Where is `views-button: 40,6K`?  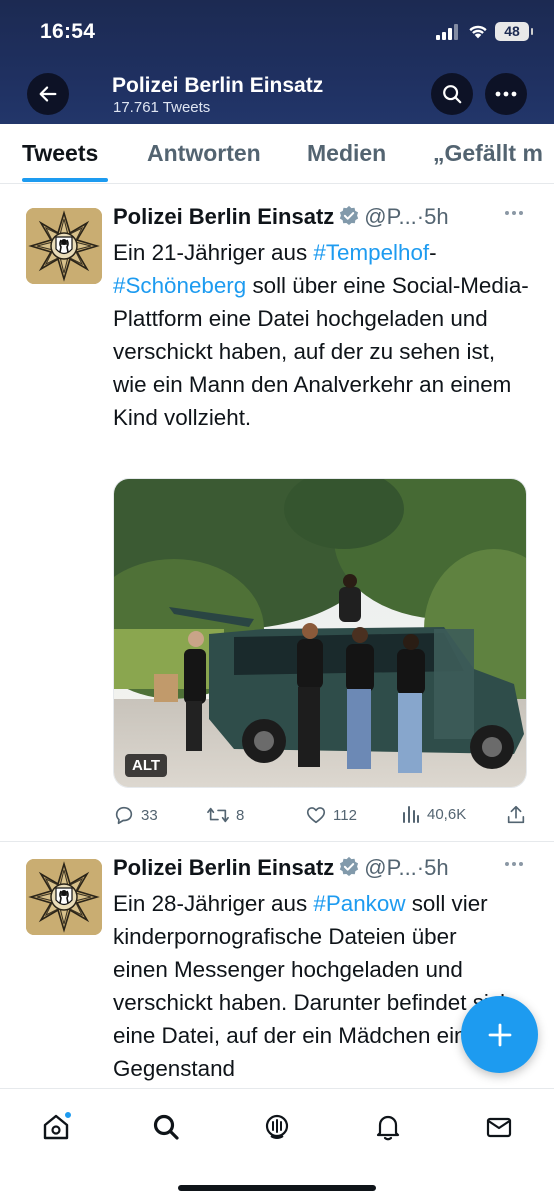
views-button: 40,6K is located at coordinates (433, 814).